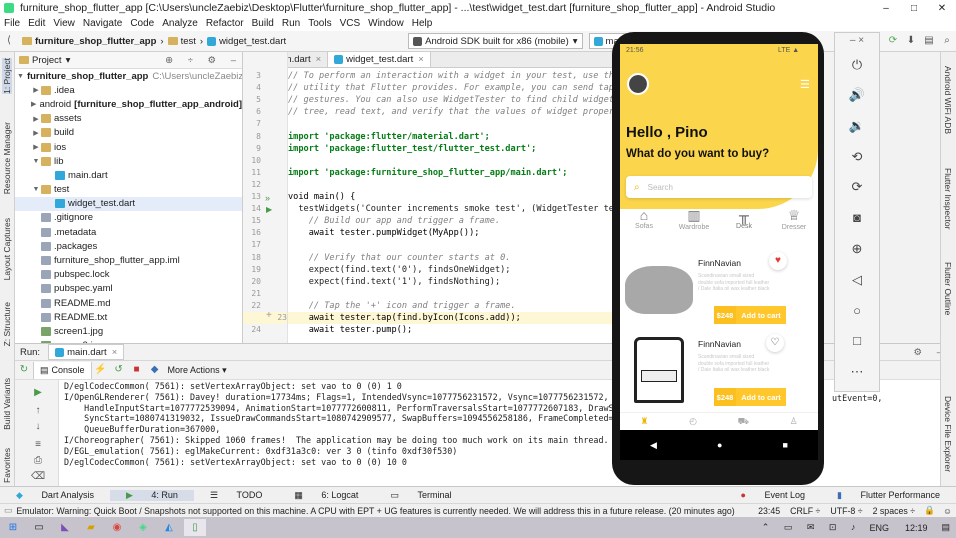  Describe the element at coordinates (128, 246) in the screenshot. I see `tree-item: .packages` at that location.